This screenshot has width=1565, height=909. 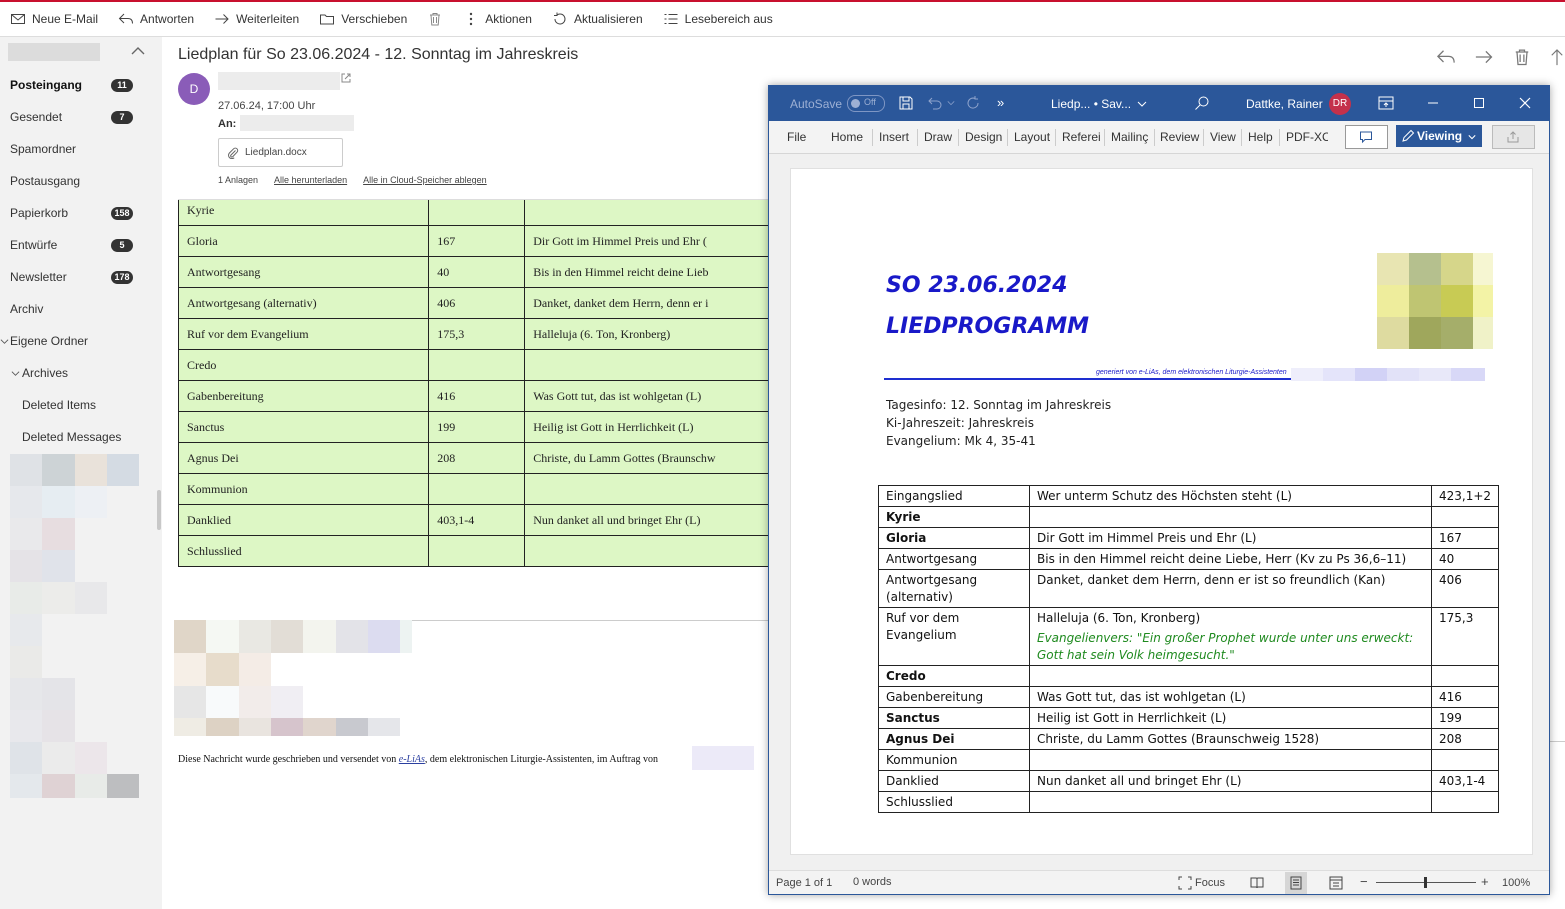 What do you see at coordinates (279, 81) in the screenshot?
I see `sender-name-redacted` at bounding box center [279, 81].